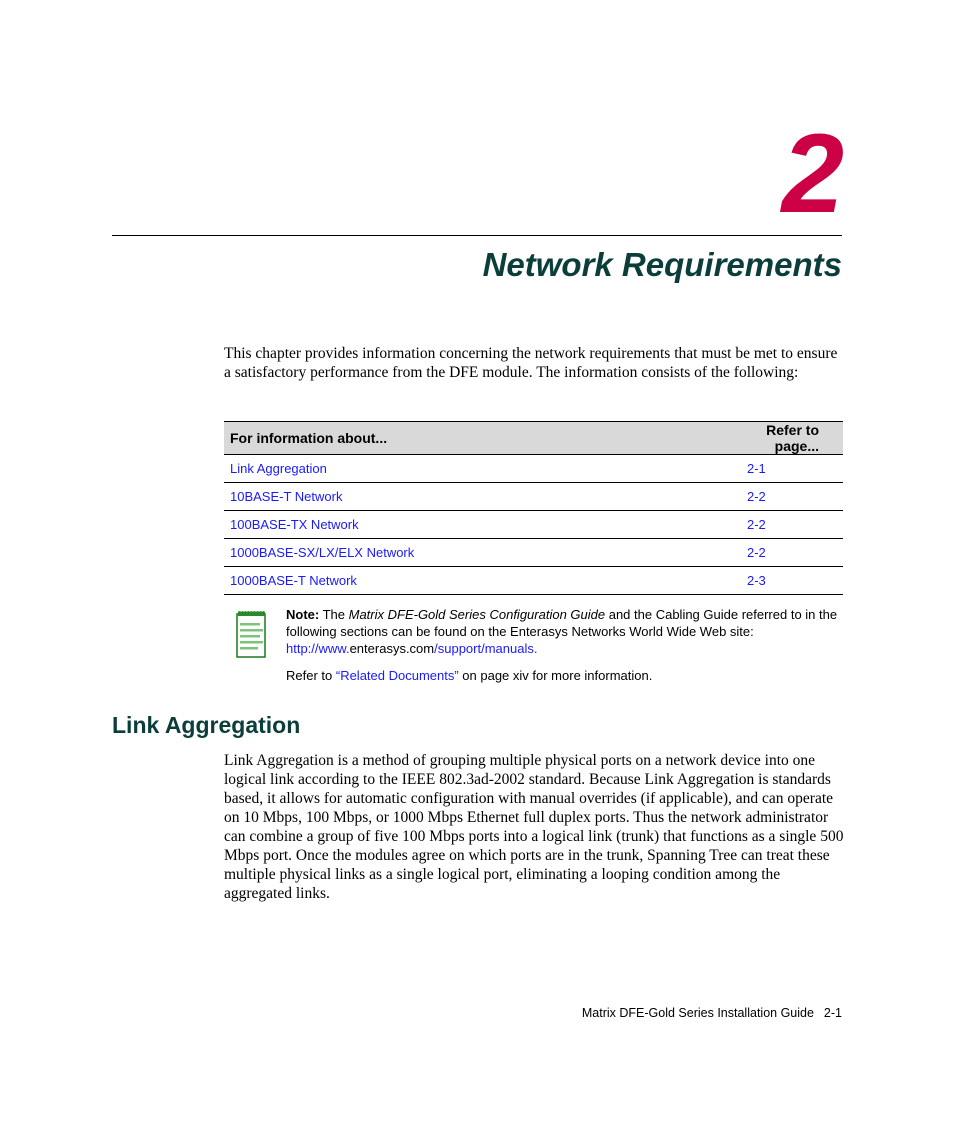 Image resolution: width=954 pixels, height=1123 pixels. What do you see at coordinates (477, 235) in the screenshot?
I see `chapter-divider` at bounding box center [477, 235].